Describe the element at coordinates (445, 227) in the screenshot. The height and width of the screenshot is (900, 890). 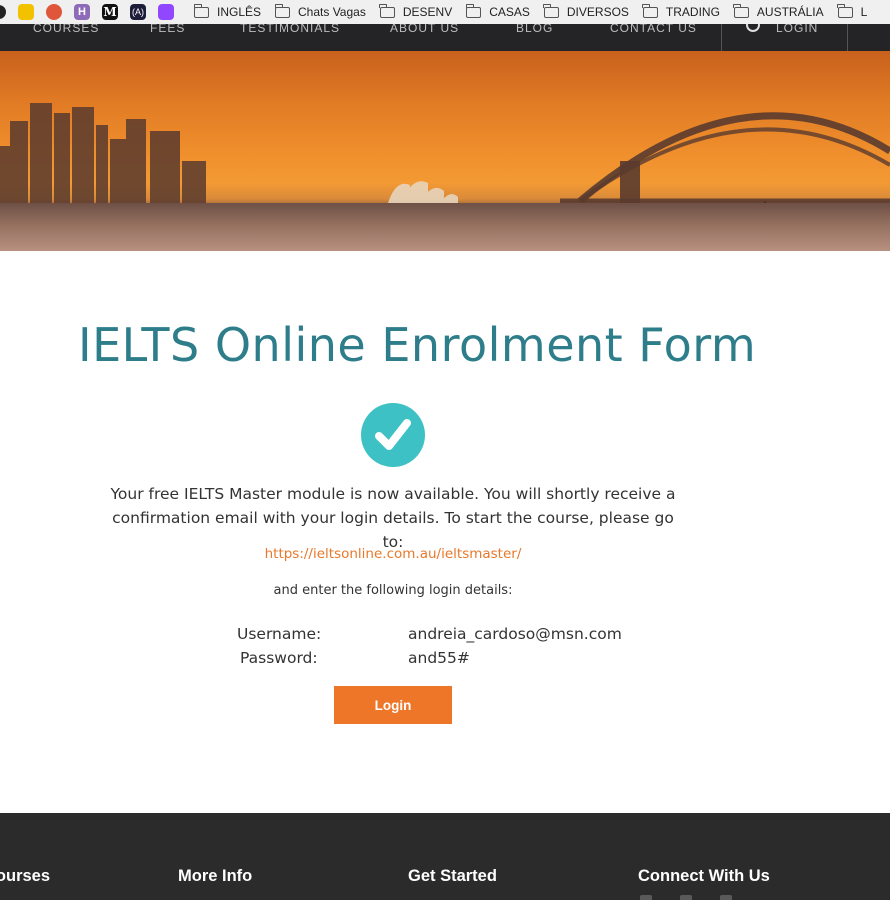
I see `harbour-water` at that location.